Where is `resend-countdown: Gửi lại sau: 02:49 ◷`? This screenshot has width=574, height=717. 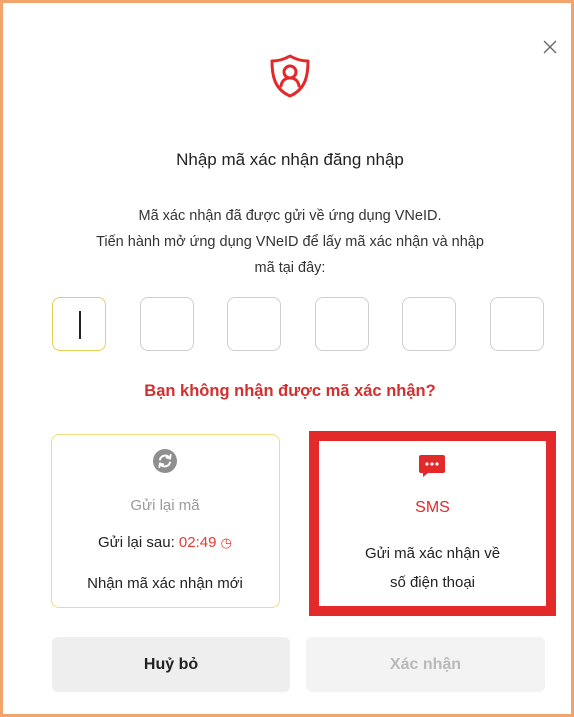 resend-countdown: Gửi lại sau: 02:49 ◷ is located at coordinates (165, 542).